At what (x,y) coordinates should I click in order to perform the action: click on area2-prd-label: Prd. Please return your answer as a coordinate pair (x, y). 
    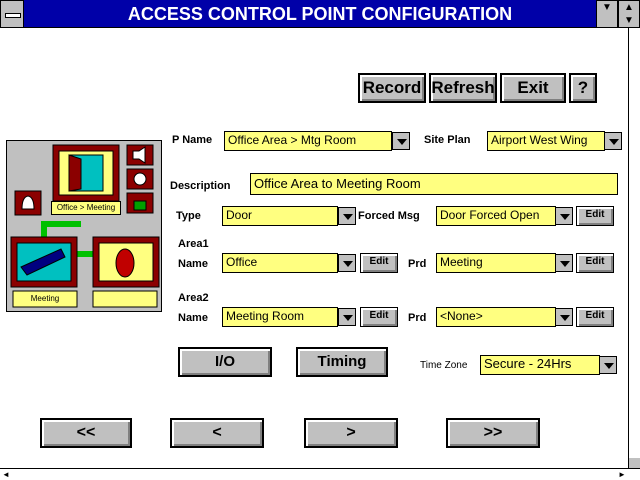
    Looking at the image, I should click on (417, 318).